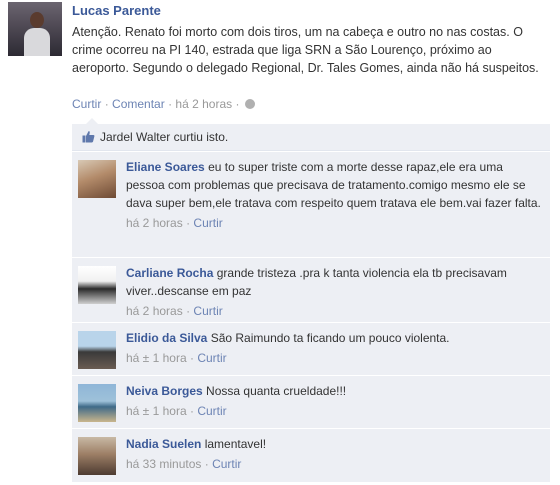 The image size is (560, 485). Describe the element at coordinates (165, 167) in the screenshot. I see `commenter-name: Eliane Soares` at that location.